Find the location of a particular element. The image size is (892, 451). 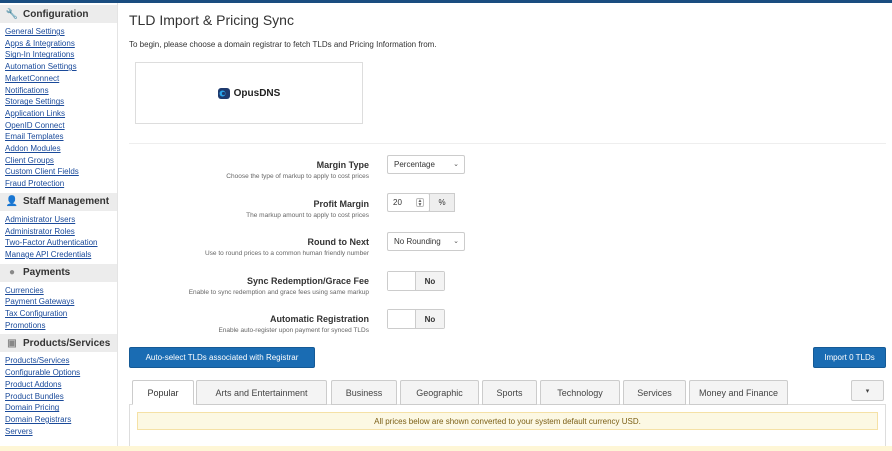

sidebar-link: Client Groups is located at coordinates (29, 160).